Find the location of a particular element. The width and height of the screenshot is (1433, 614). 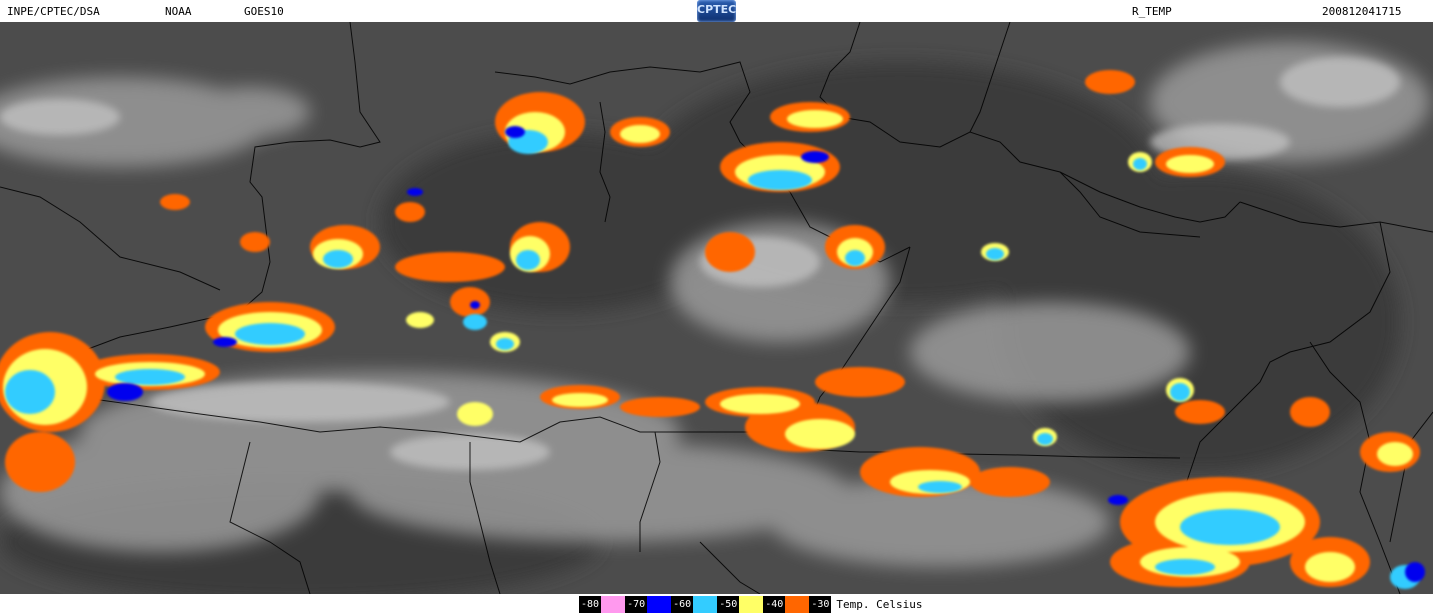

temperature-legend: -80 -70 -60 -50 -40 -30 Temp. Celsius is located at coordinates (716, 604).